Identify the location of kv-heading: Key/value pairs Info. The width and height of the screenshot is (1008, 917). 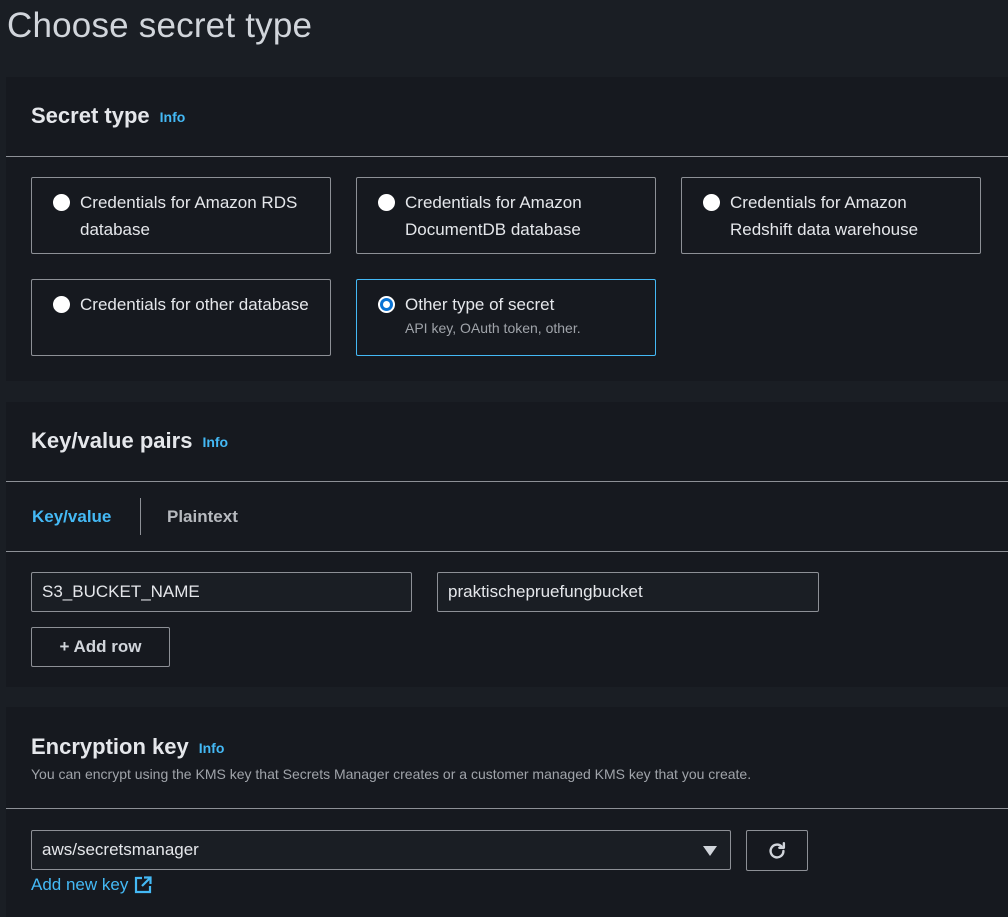
(129, 441).